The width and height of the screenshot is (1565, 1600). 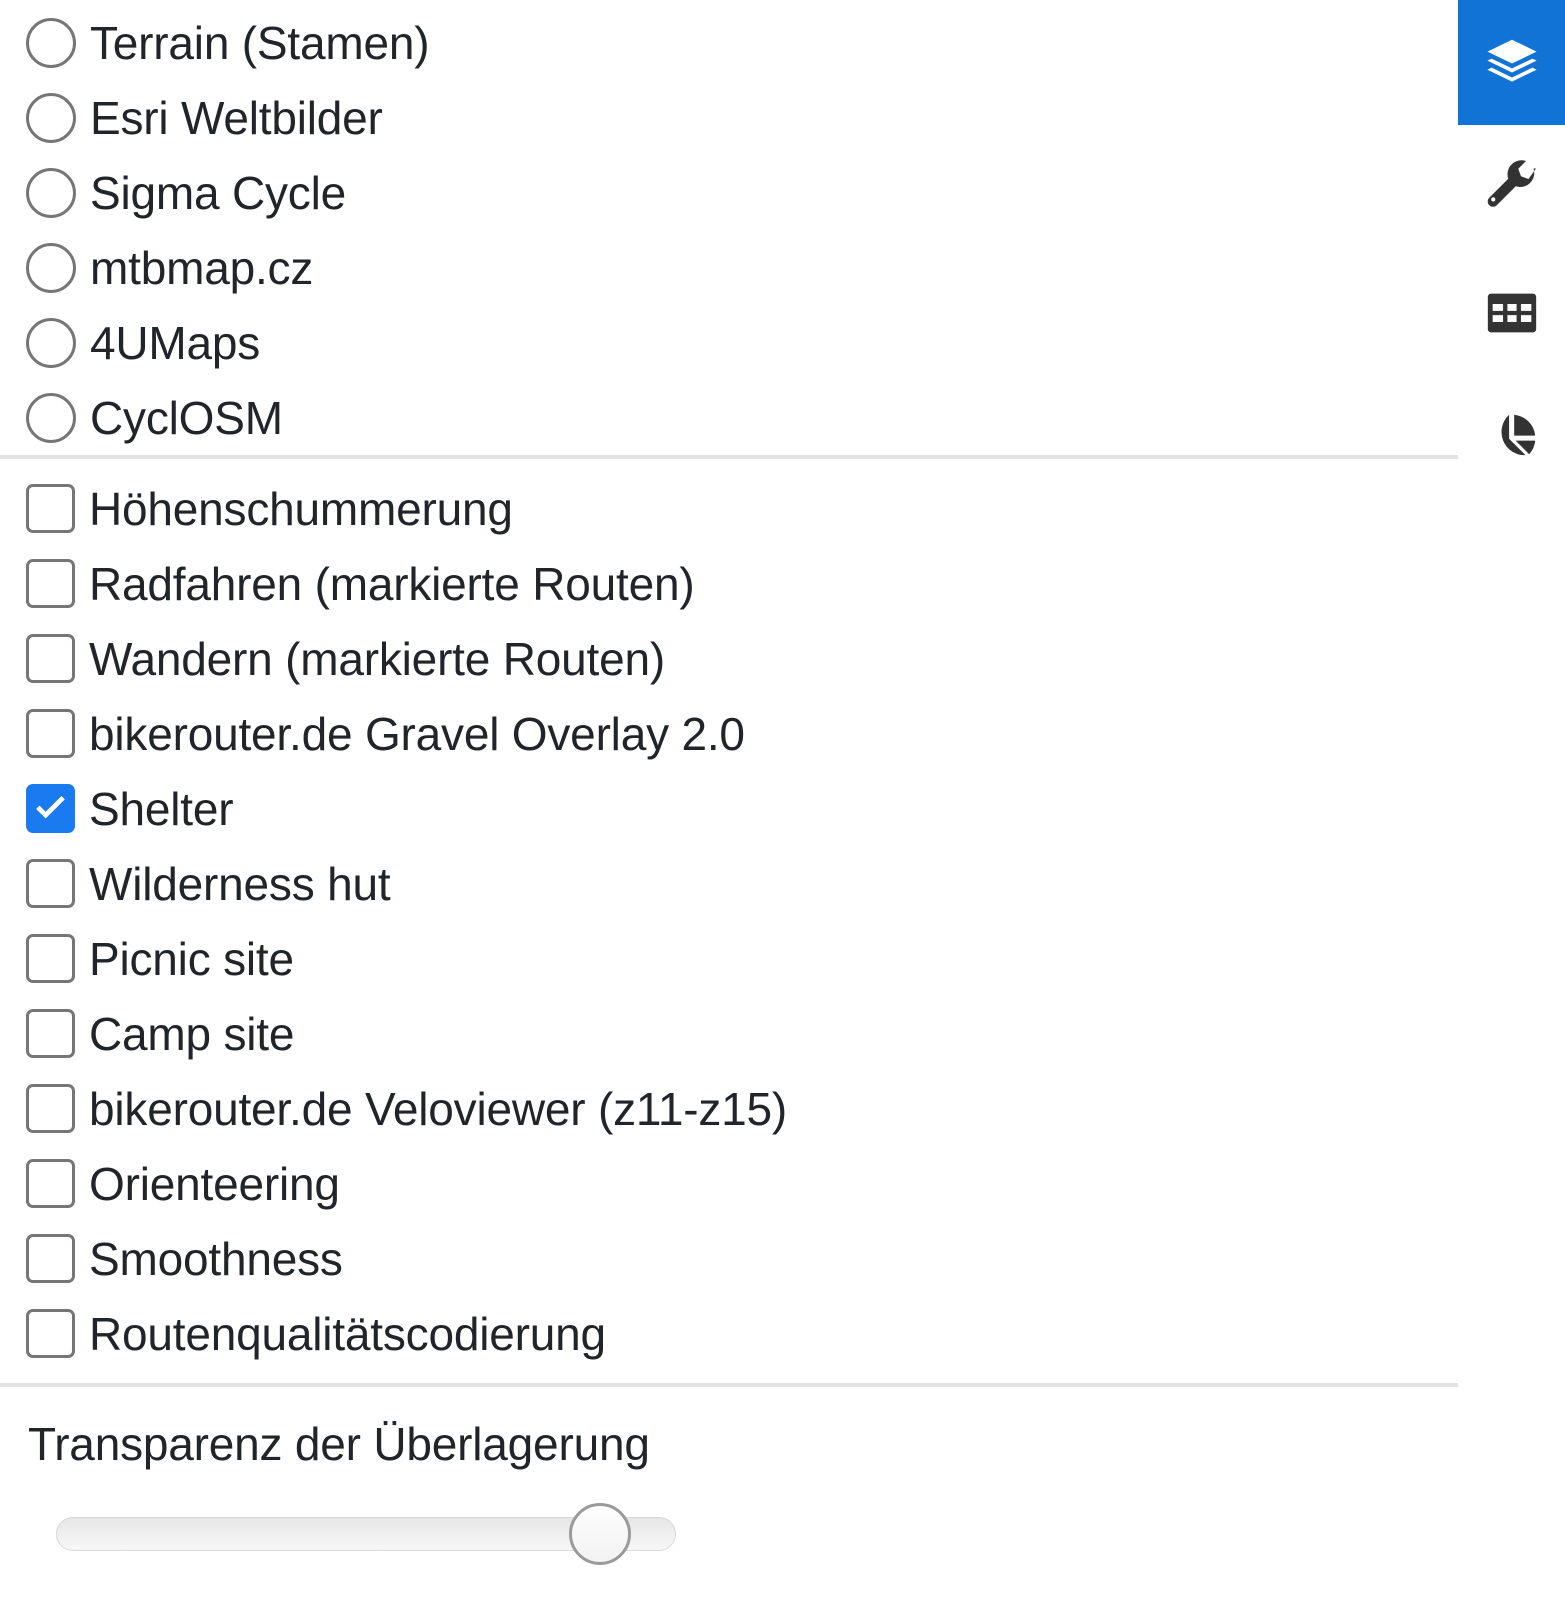 I want to click on base-layer-label: CyclOSM, so click(x=186, y=417).